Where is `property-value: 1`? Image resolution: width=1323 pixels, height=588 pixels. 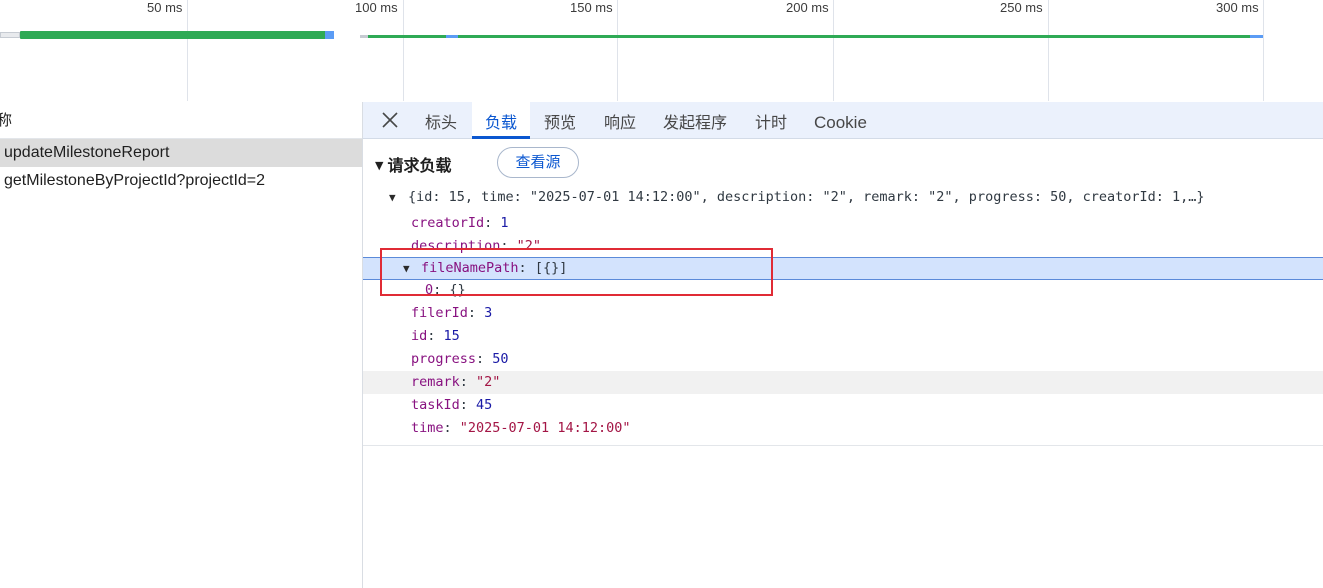 property-value: 1 is located at coordinates (504, 223).